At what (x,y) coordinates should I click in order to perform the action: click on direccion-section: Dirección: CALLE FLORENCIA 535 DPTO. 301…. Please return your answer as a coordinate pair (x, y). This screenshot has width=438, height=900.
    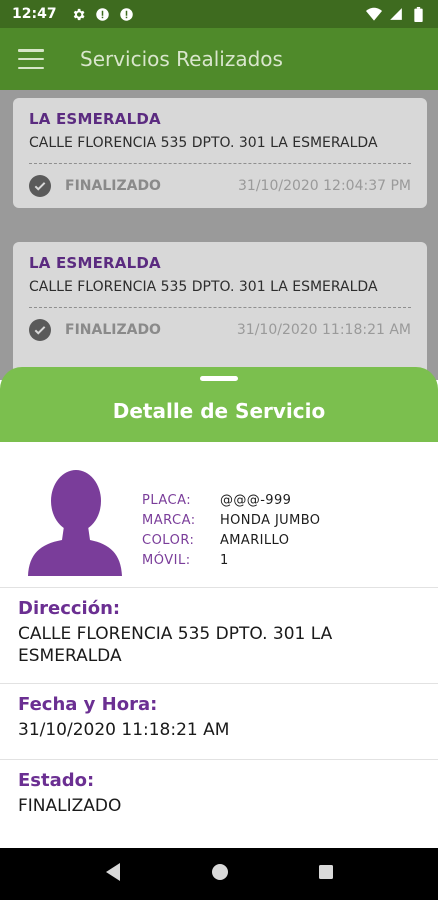
    Looking at the image, I should click on (219, 636).